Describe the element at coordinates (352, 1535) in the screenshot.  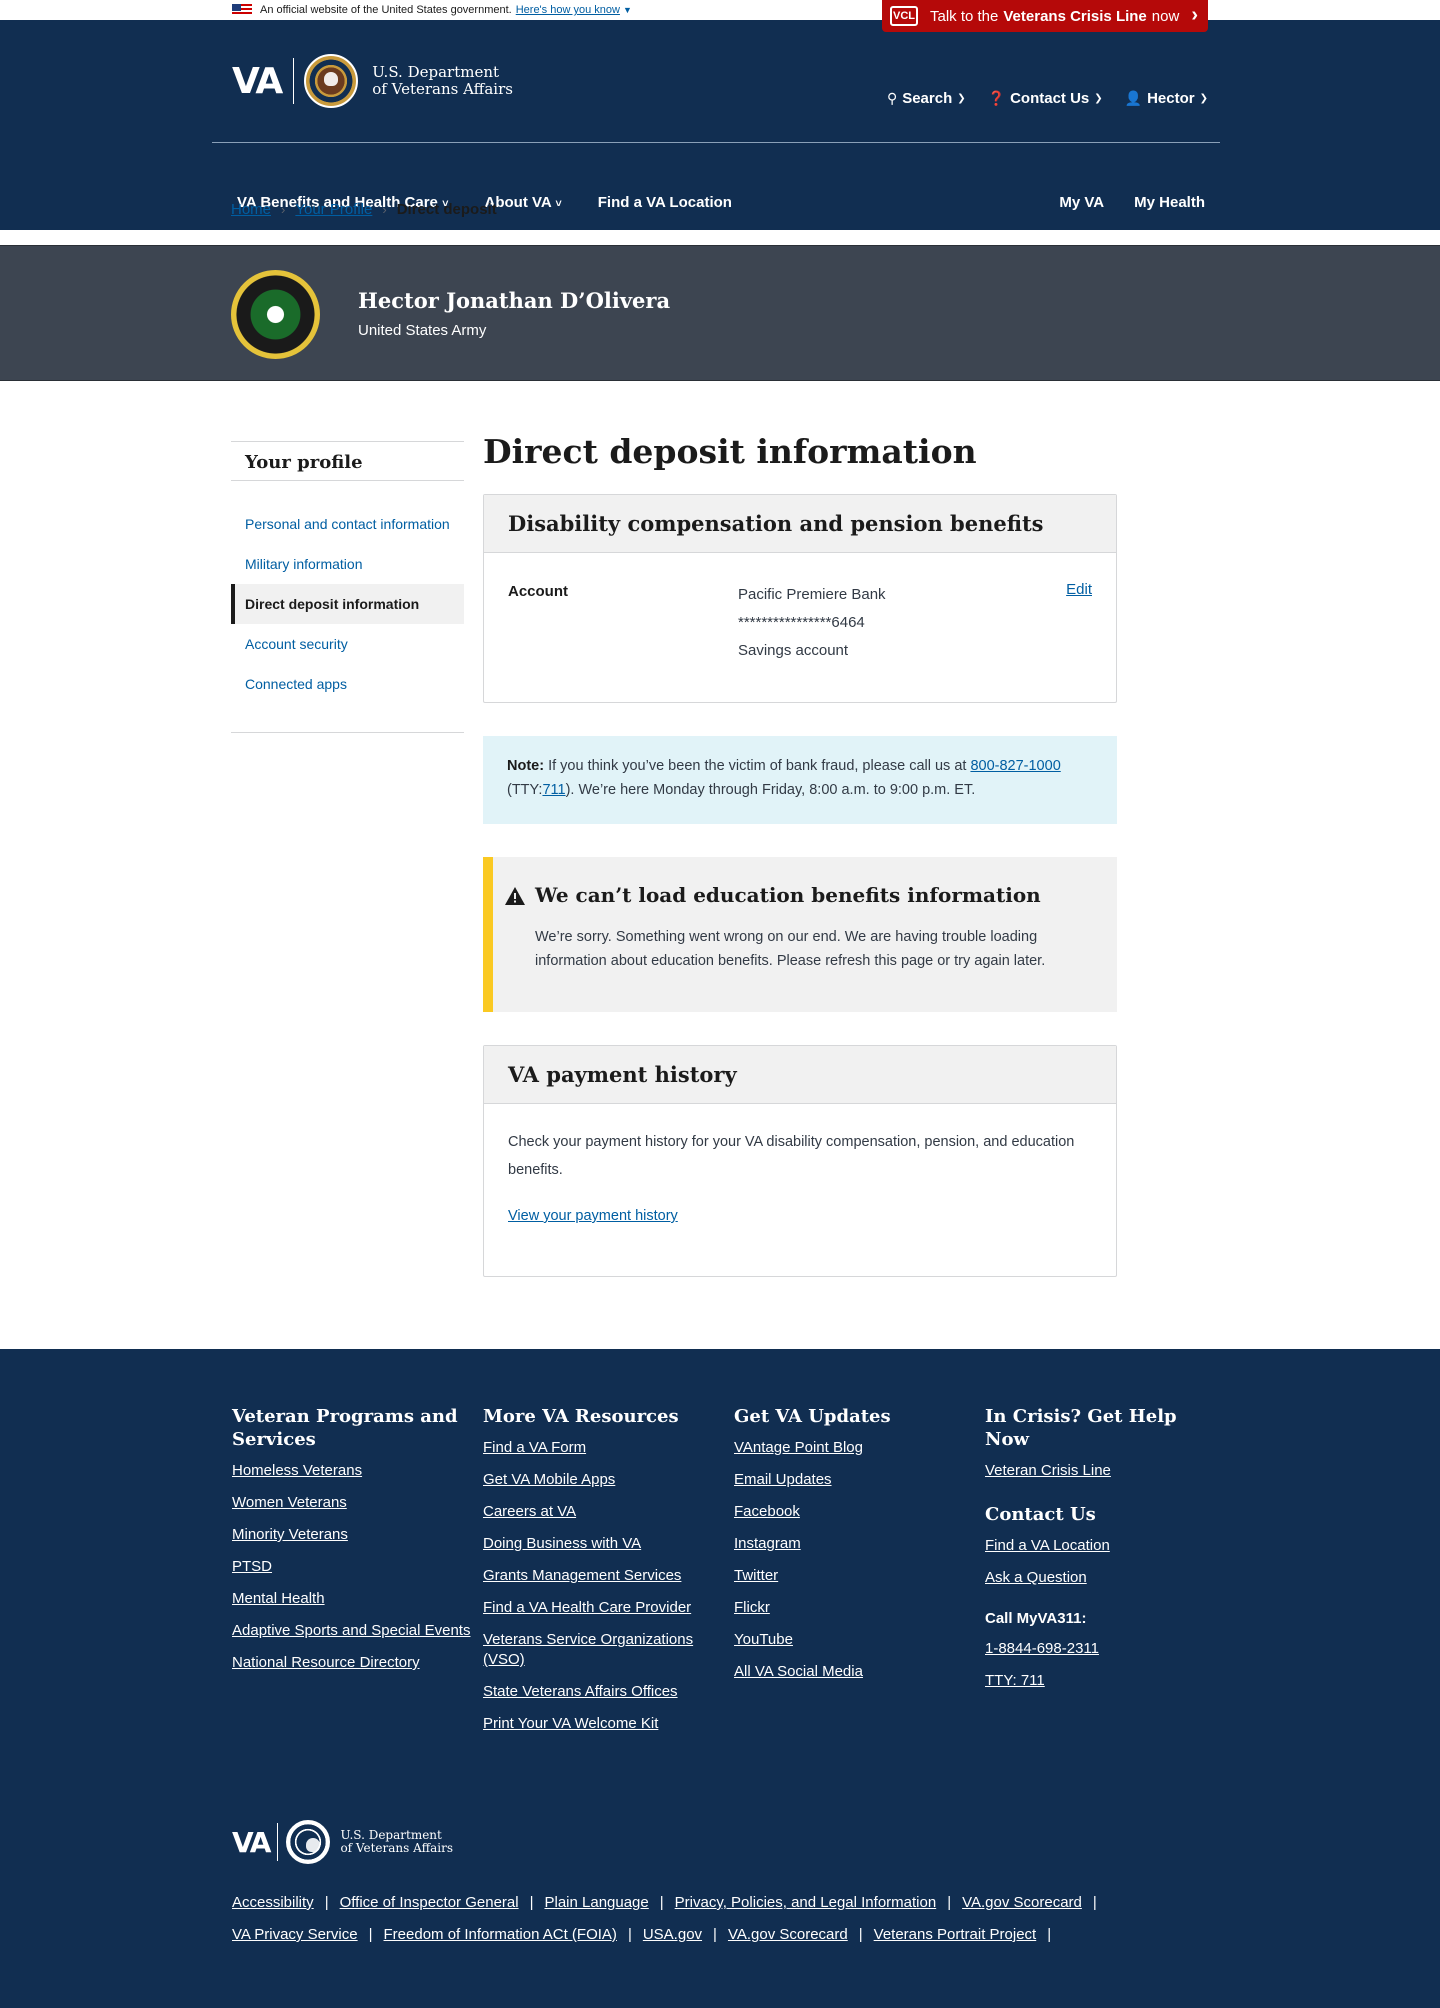
I see `footer-link: Minority Veterans` at that location.